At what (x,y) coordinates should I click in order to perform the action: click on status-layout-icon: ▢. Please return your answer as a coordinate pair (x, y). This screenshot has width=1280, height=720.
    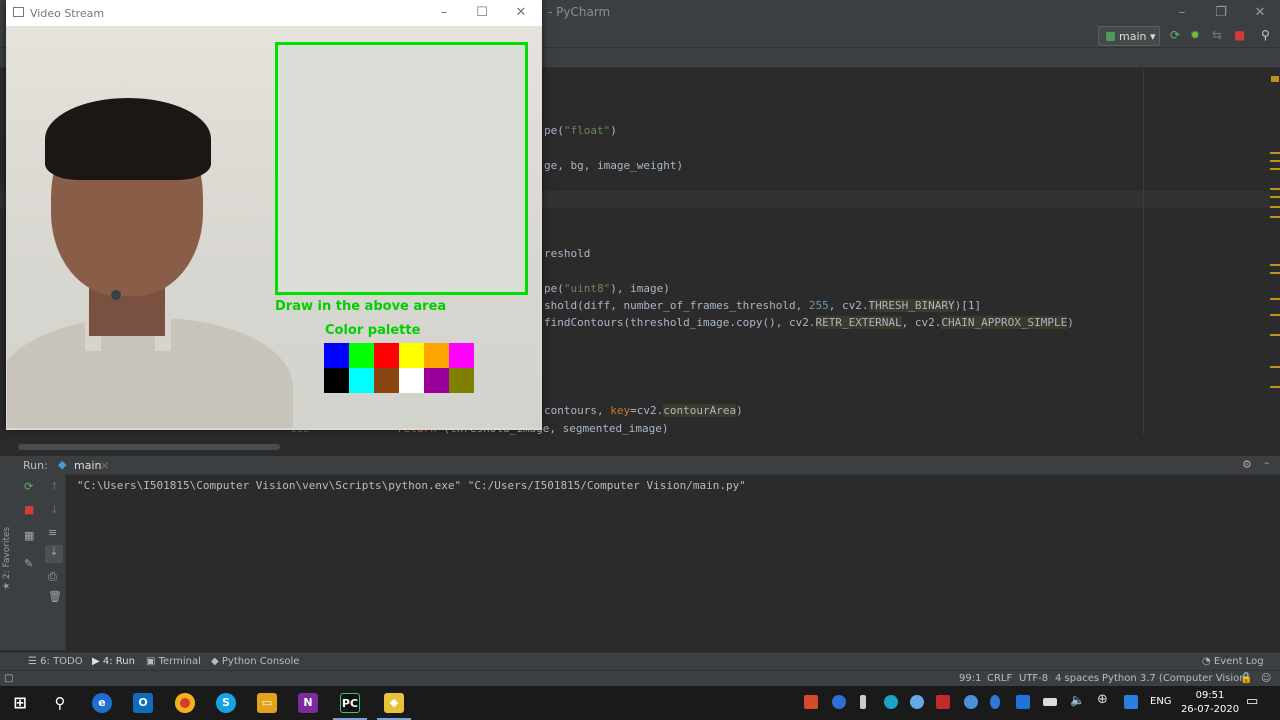
    Looking at the image, I should click on (8, 678).